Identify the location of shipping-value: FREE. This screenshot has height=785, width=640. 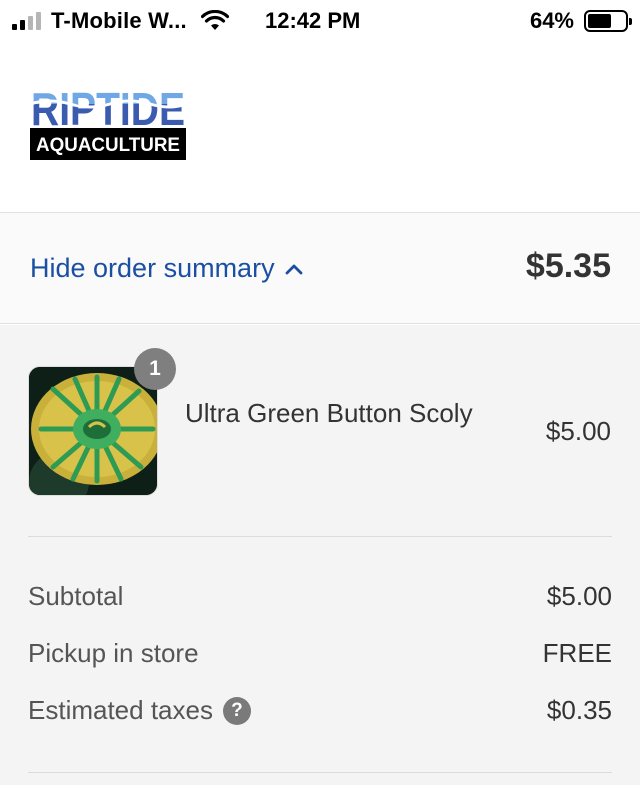
(577, 653).